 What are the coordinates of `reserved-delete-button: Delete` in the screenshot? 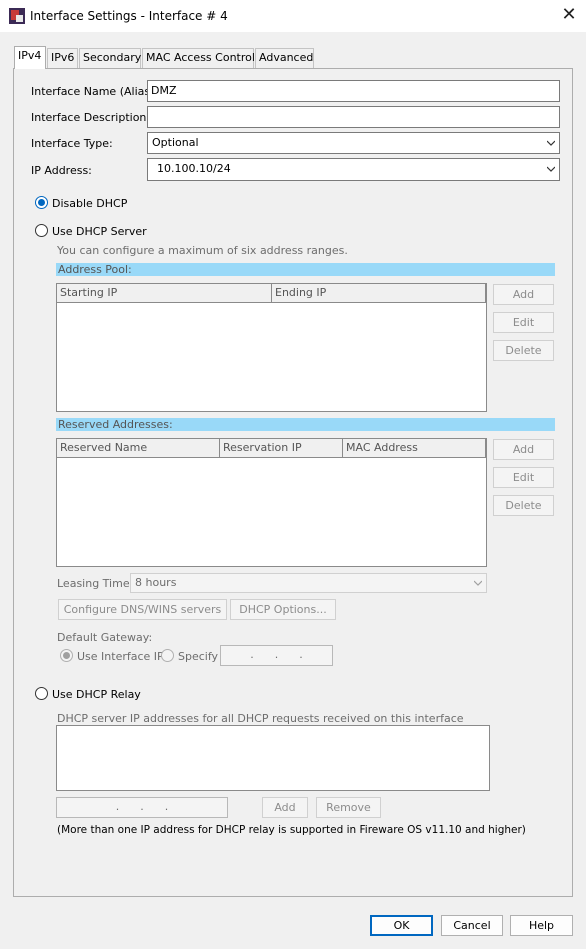 It's located at (523, 505).